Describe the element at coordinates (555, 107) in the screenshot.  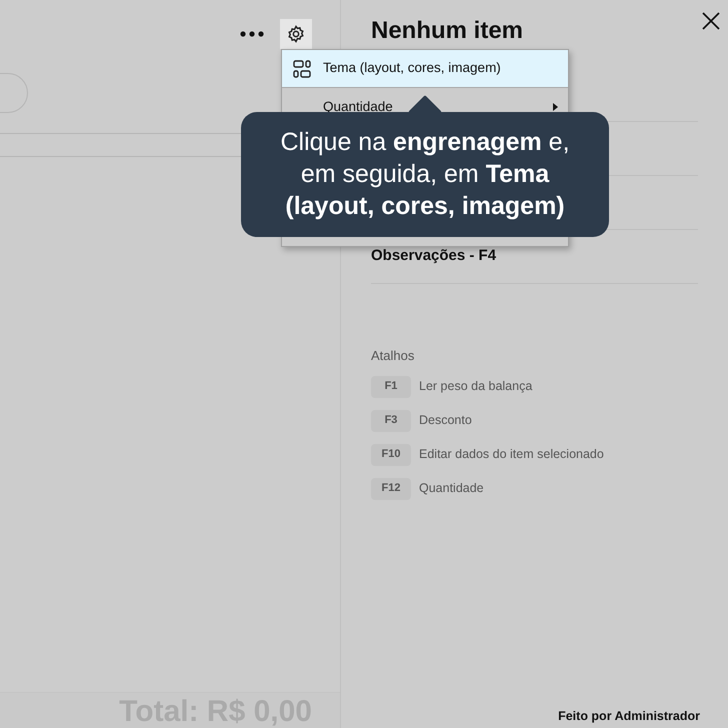
I see `submenu-caret-icon` at that location.